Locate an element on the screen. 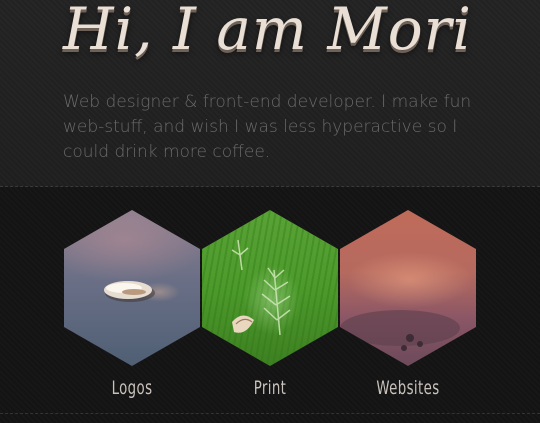 This screenshot has width=540, height=423. portfolio-label-websites: Websites is located at coordinates (408, 388).